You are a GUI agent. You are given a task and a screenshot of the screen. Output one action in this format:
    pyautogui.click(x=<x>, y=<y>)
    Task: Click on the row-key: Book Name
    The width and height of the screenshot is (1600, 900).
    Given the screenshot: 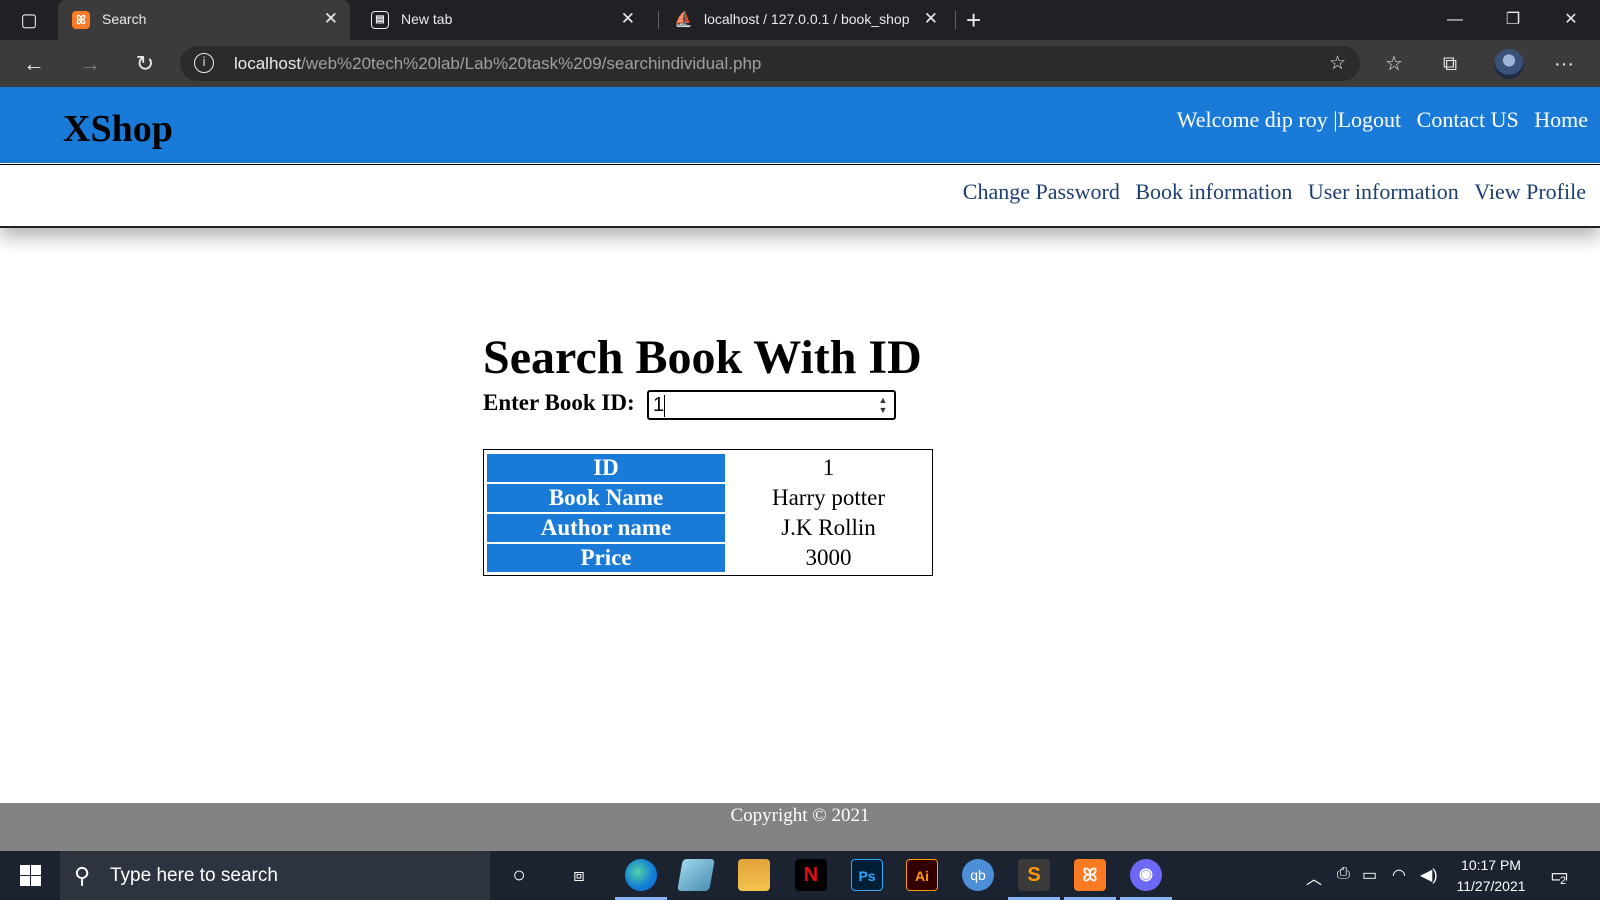 What is the action you would take?
    pyautogui.click(x=606, y=498)
    